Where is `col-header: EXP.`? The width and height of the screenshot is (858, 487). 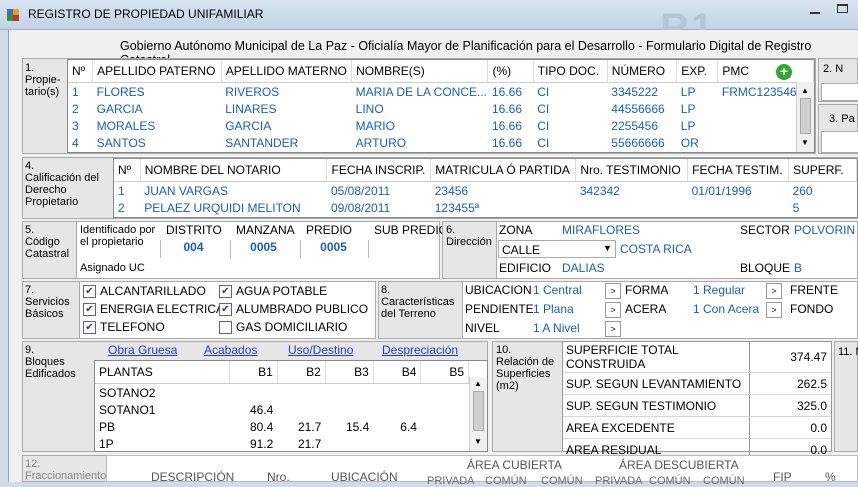 col-header: EXP. is located at coordinates (697, 71).